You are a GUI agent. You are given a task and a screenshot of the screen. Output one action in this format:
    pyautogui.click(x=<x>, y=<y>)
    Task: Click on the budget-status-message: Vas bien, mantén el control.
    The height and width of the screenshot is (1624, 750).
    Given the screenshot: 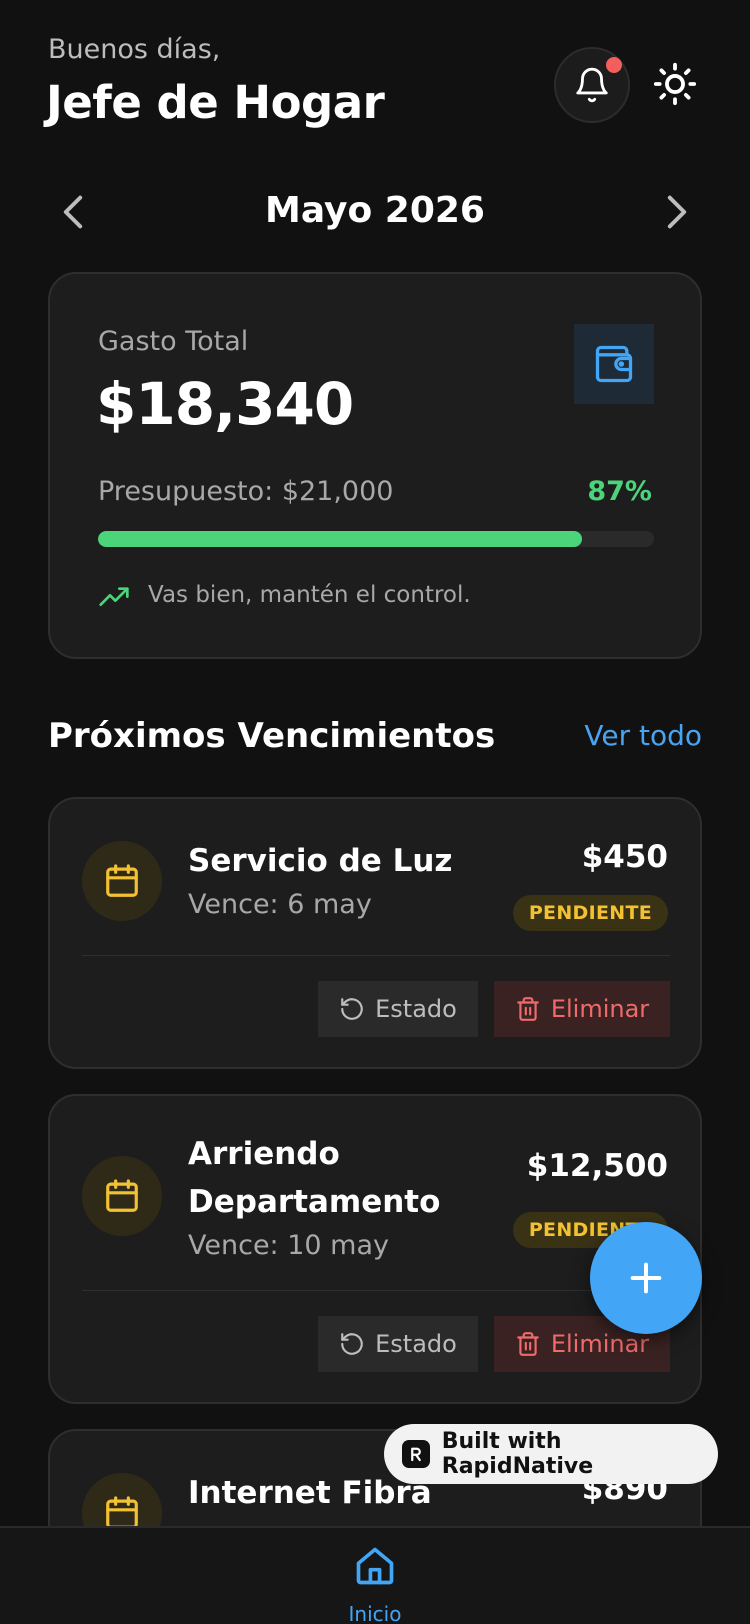 What is the action you would take?
    pyautogui.click(x=309, y=595)
    